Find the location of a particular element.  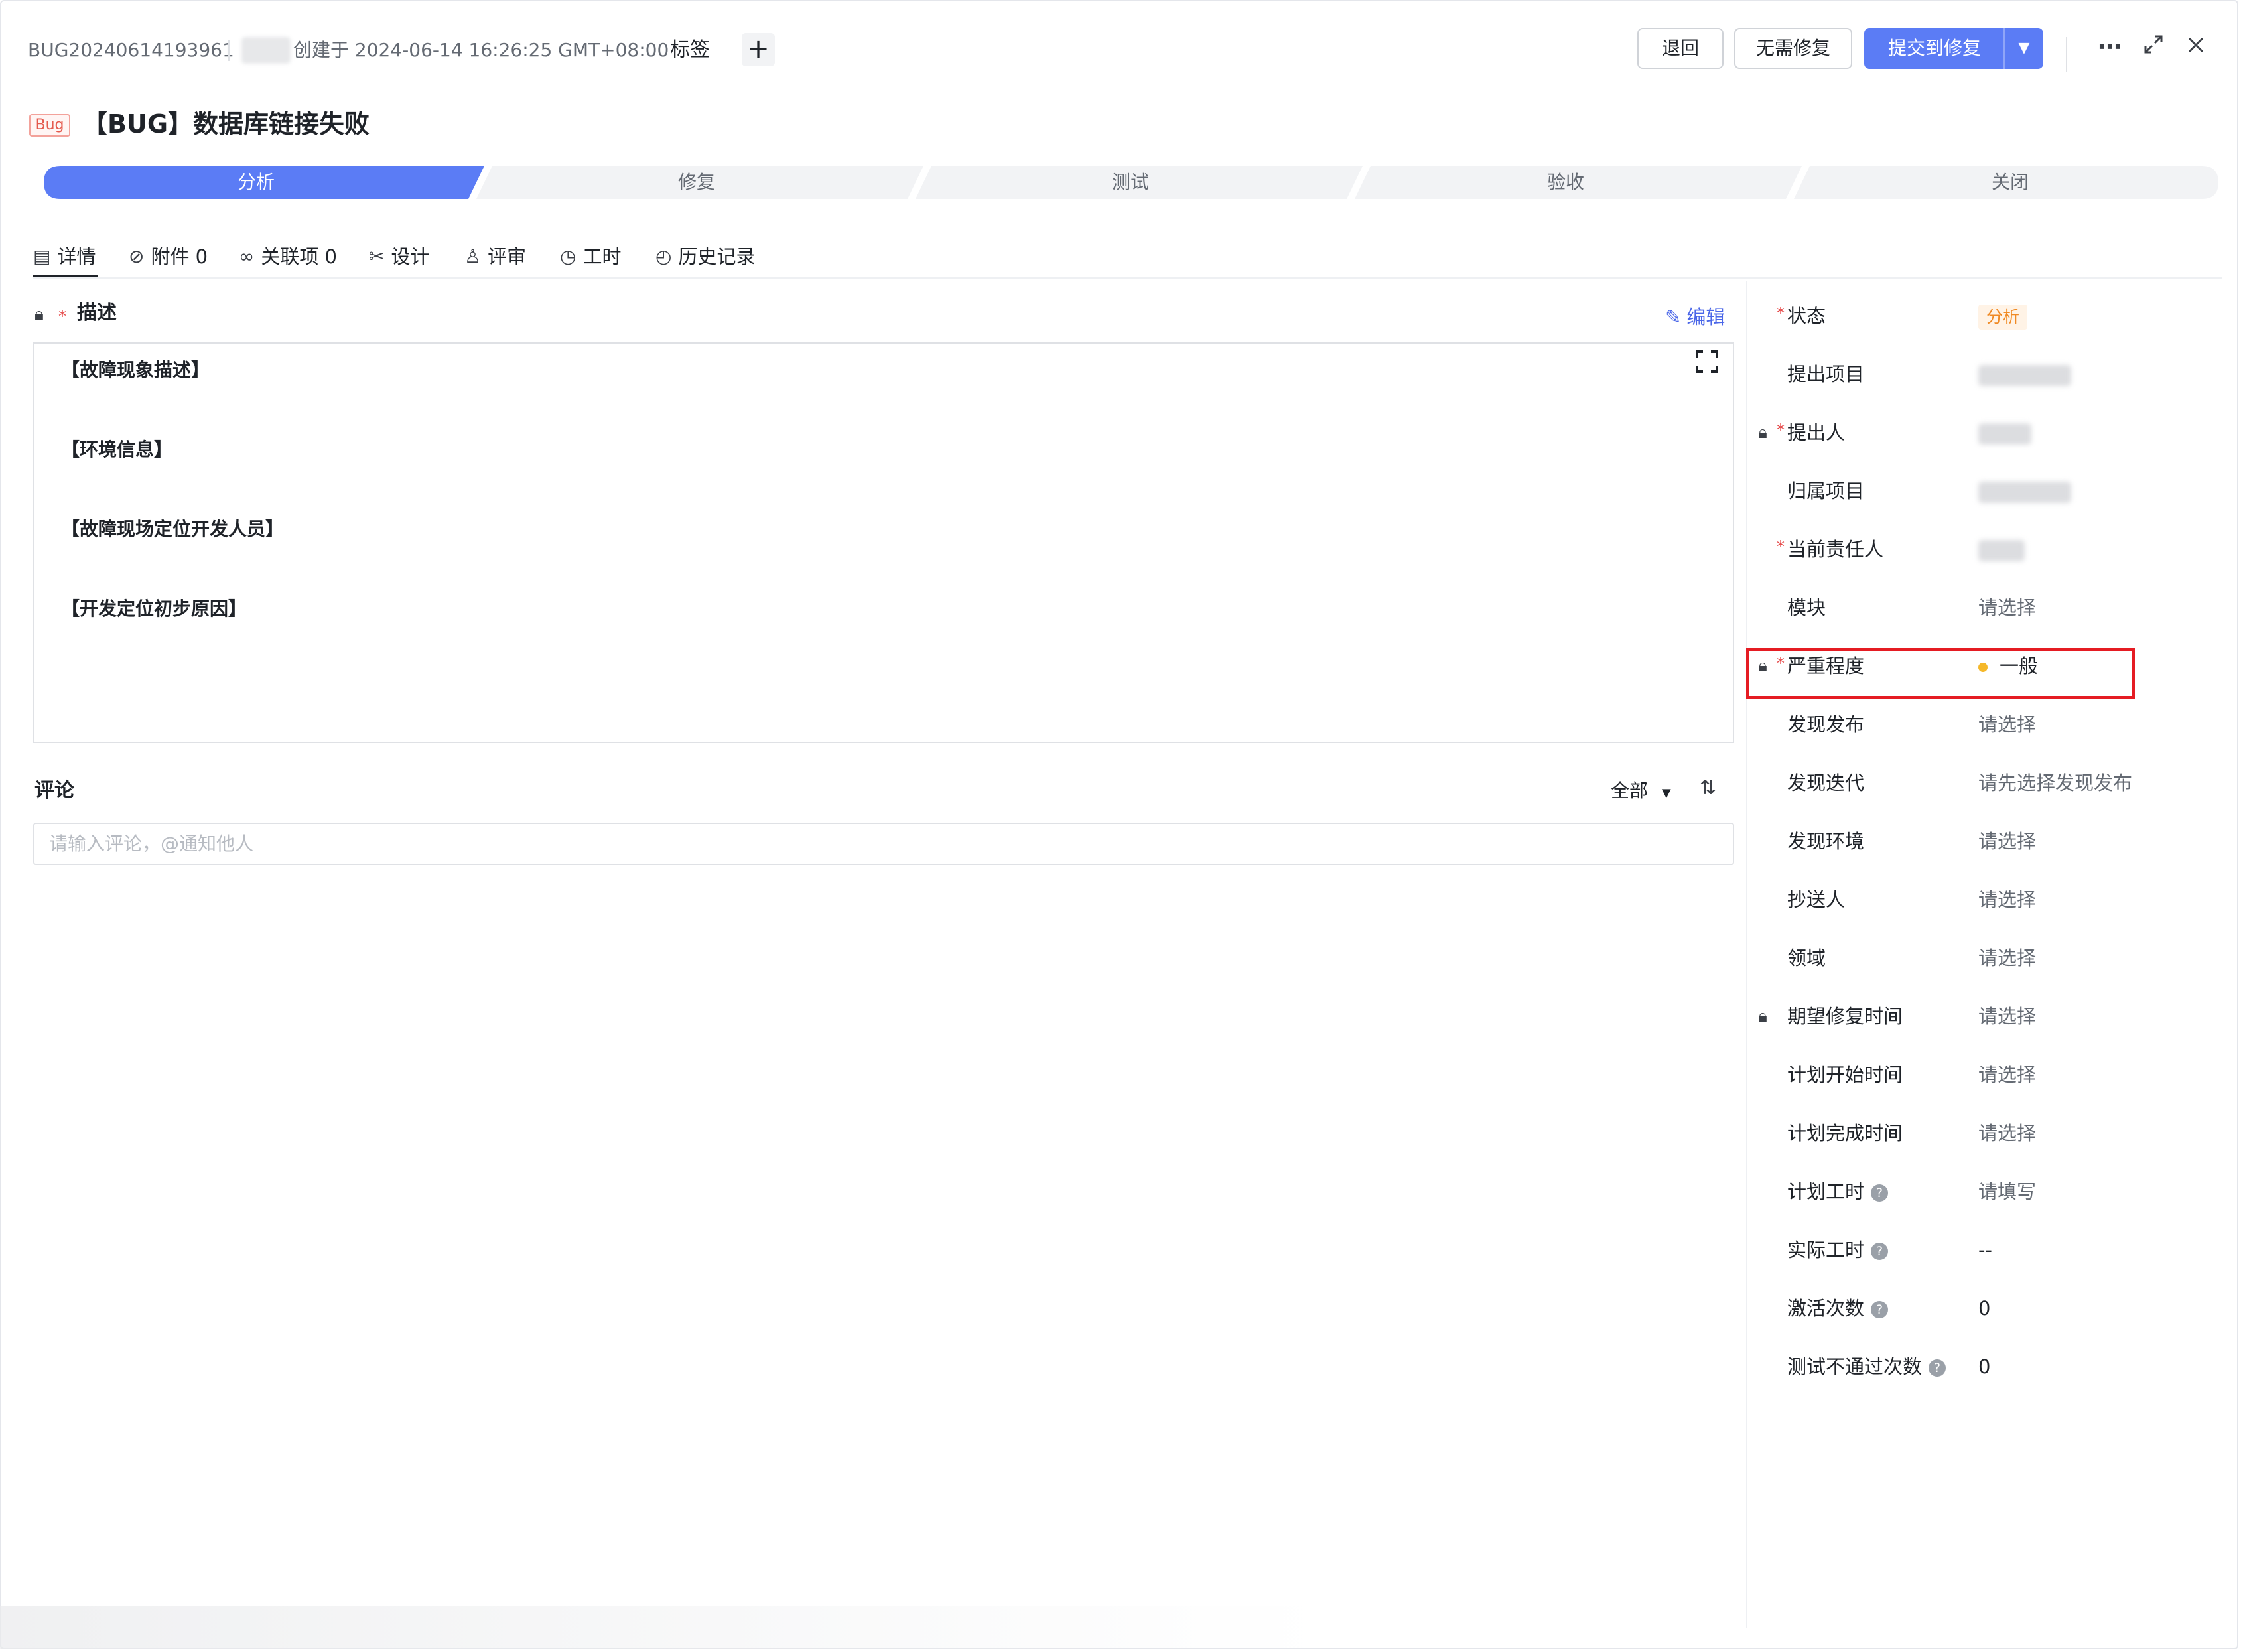

tab-worktime: ◷ 工时 is located at coordinates (590, 256).